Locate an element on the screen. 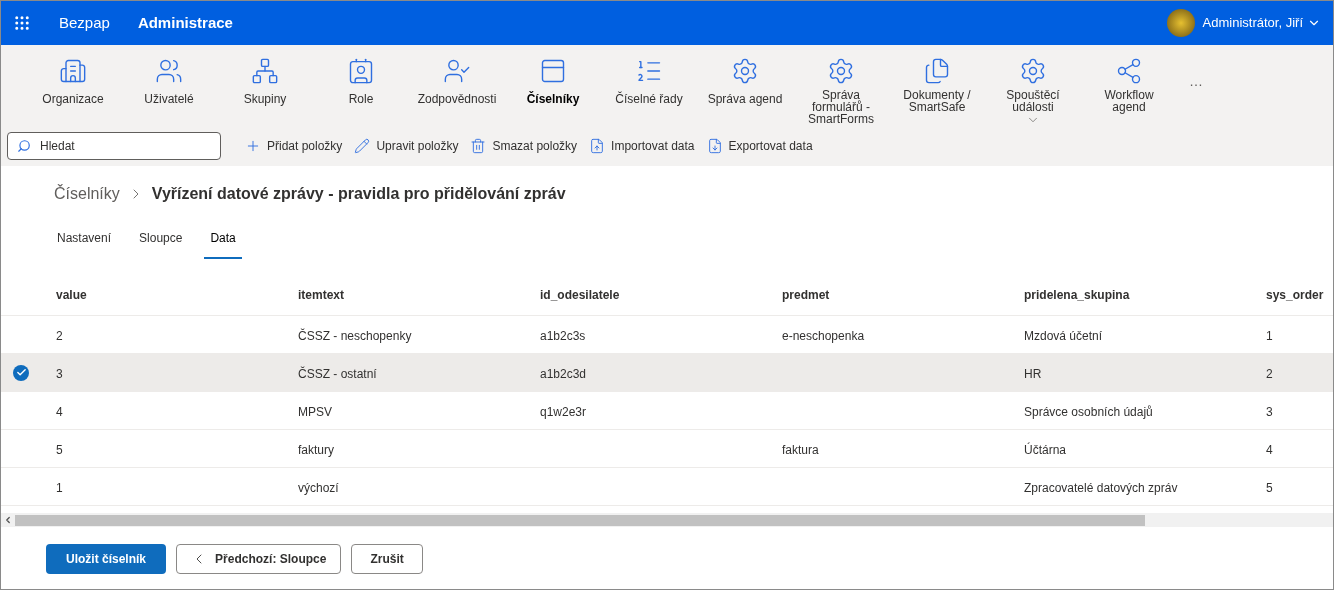 This screenshot has width=1334, height=590. table-cell: a1b2c3d is located at coordinates (563, 373).